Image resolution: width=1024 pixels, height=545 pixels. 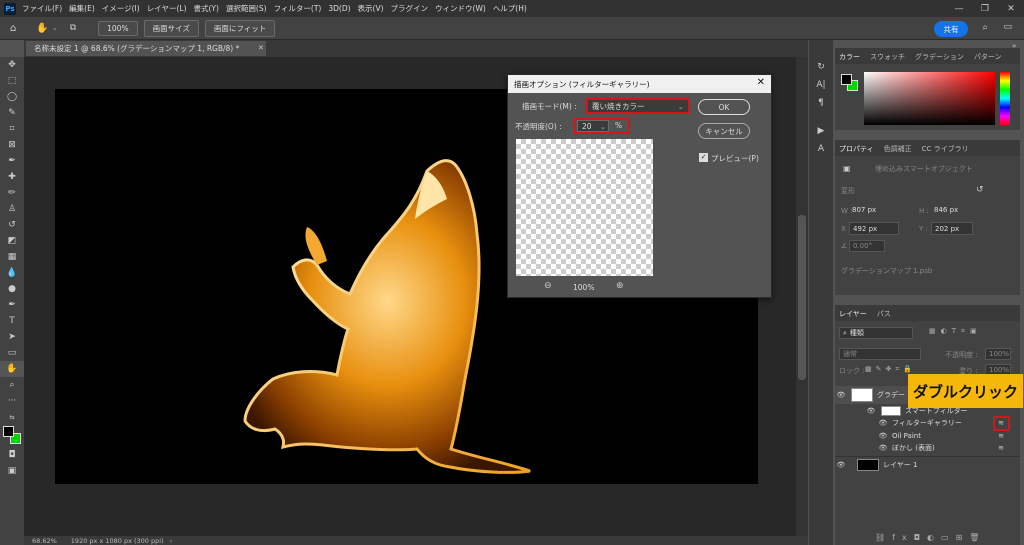 What do you see at coordinates (985, 9) in the screenshot?
I see `maximize-icon: ❐` at bounding box center [985, 9].